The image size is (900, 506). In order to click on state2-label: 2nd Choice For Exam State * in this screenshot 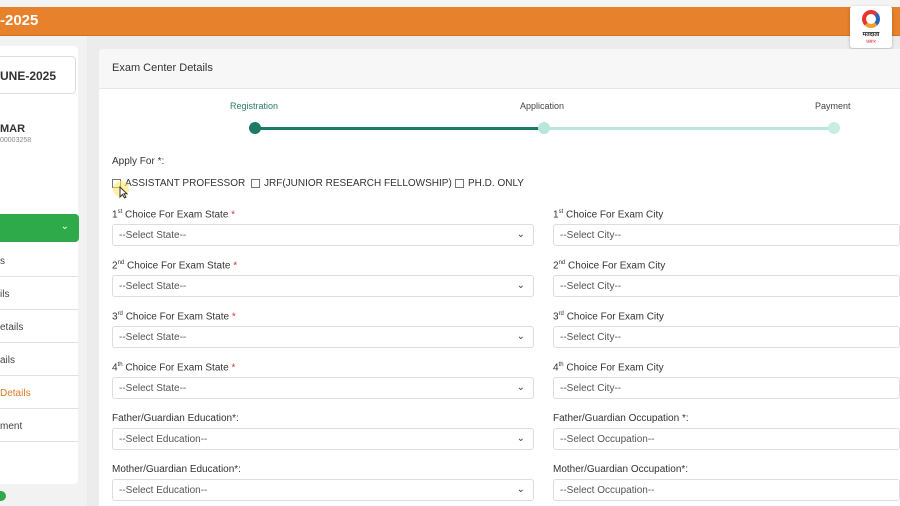, I will do `click(175, 266)`.